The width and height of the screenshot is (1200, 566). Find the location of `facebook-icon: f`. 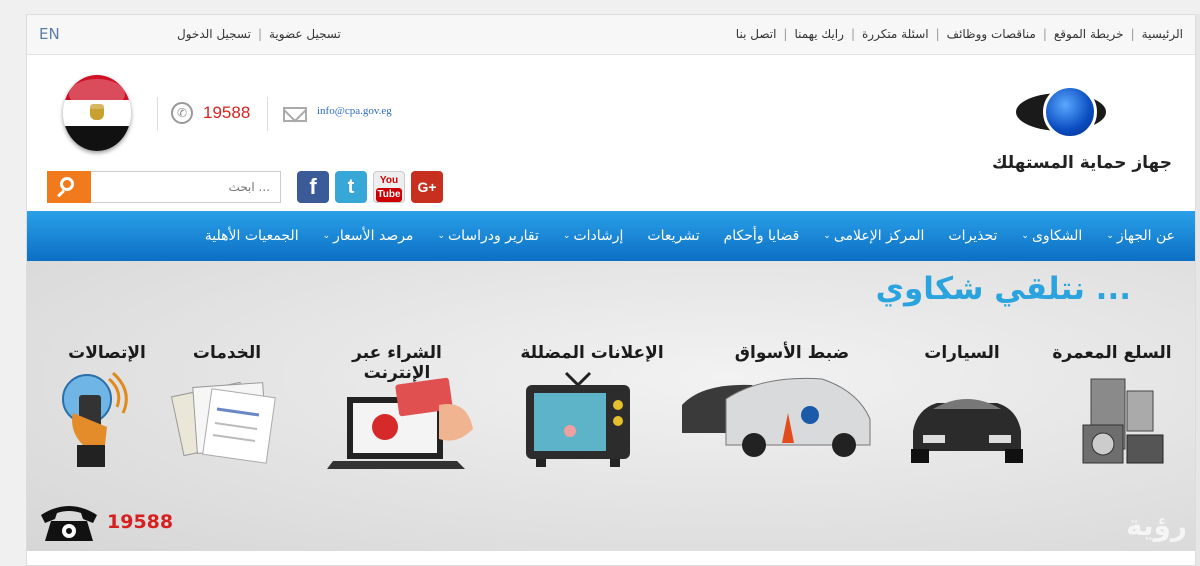

facebook-icon: f is located at coordinates (313, 187).